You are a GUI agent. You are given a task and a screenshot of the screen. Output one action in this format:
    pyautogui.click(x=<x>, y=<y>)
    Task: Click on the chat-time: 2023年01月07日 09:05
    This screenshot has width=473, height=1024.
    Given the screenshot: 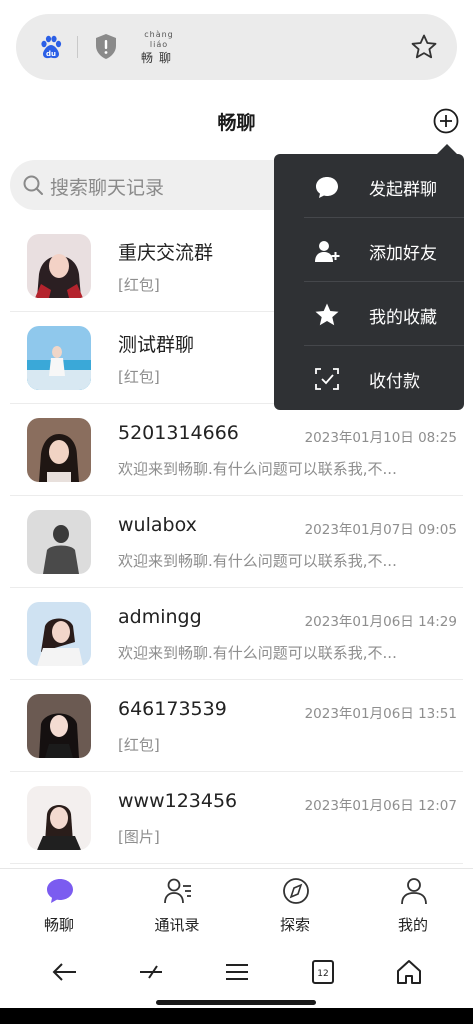 What is the action you would take?
    pyautogui.click(x=380, y=530)
    